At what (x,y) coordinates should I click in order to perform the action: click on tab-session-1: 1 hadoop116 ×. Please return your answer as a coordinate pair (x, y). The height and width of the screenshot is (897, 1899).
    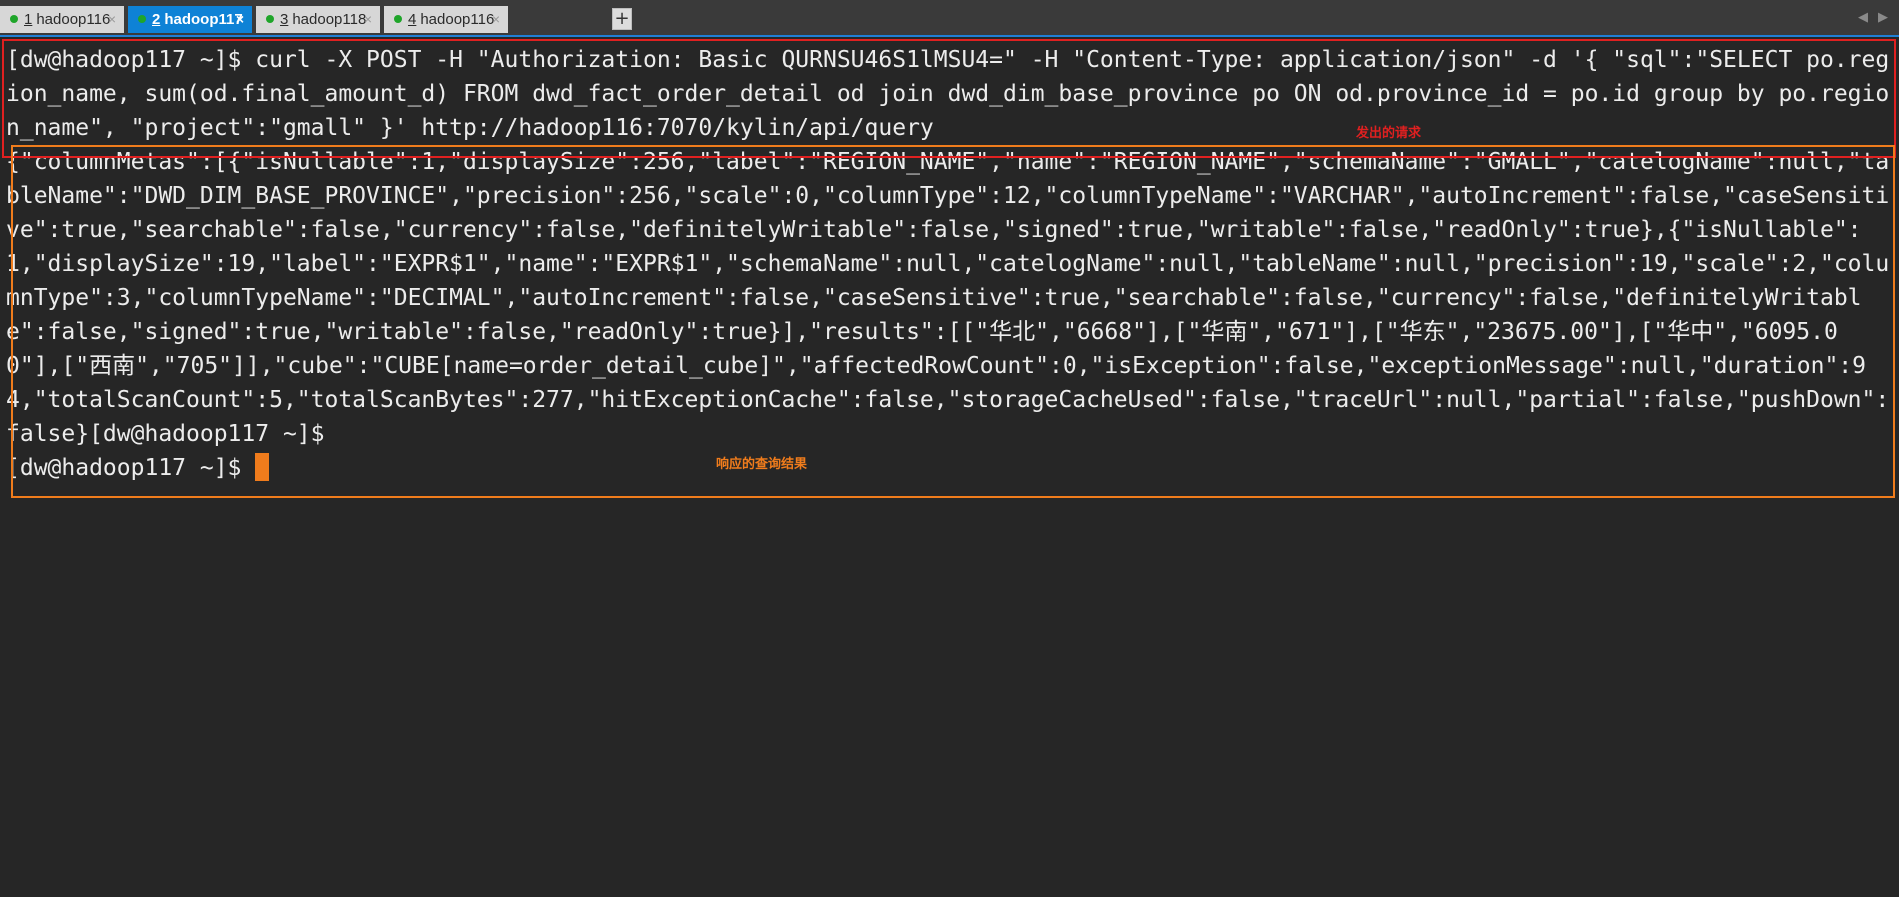
    Looking at the image, I should click on (62, 19).